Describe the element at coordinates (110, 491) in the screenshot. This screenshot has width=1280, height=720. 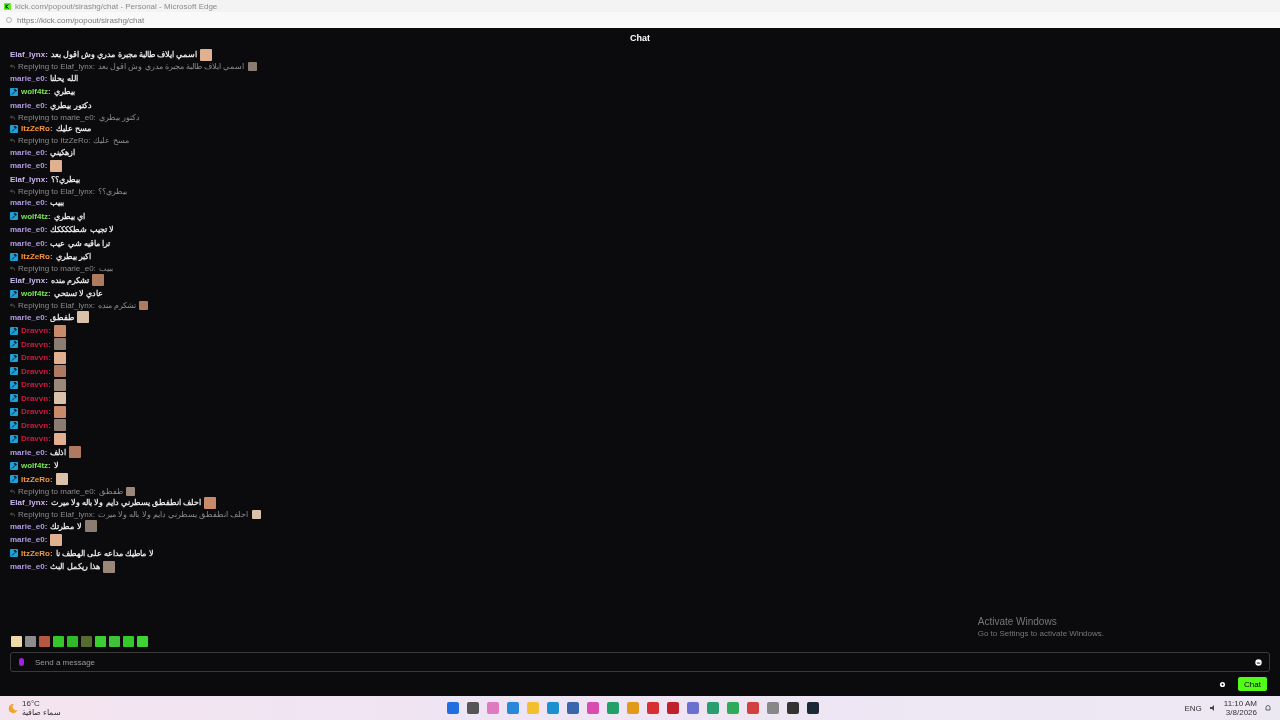
I see `replied-message: طفطق` at that location.